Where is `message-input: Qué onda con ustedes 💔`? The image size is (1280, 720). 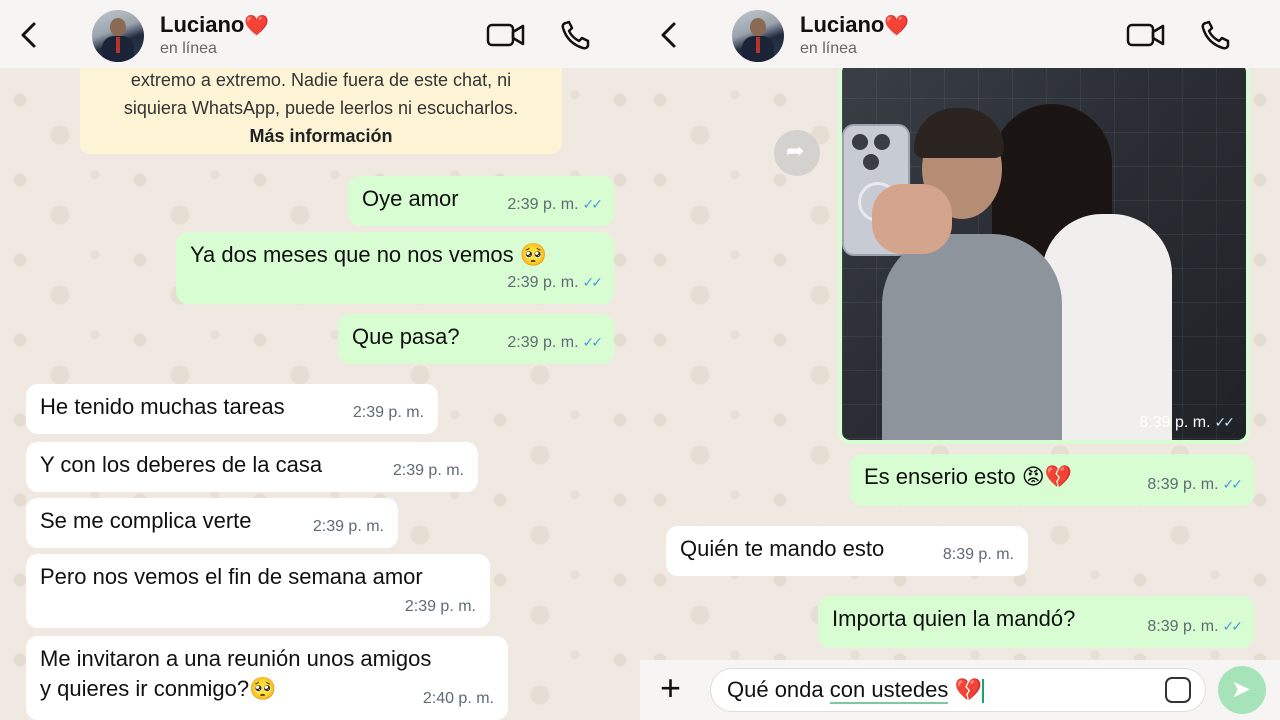
message-input: Qué onda con ustedes 💔 is located at coordinates (958, 690).